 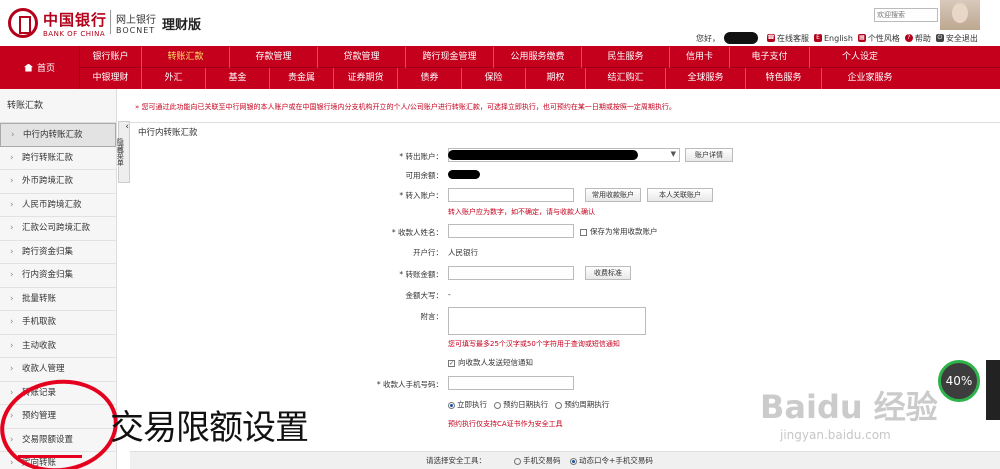 I want to click on amount-input, so click(x=511, y=273).